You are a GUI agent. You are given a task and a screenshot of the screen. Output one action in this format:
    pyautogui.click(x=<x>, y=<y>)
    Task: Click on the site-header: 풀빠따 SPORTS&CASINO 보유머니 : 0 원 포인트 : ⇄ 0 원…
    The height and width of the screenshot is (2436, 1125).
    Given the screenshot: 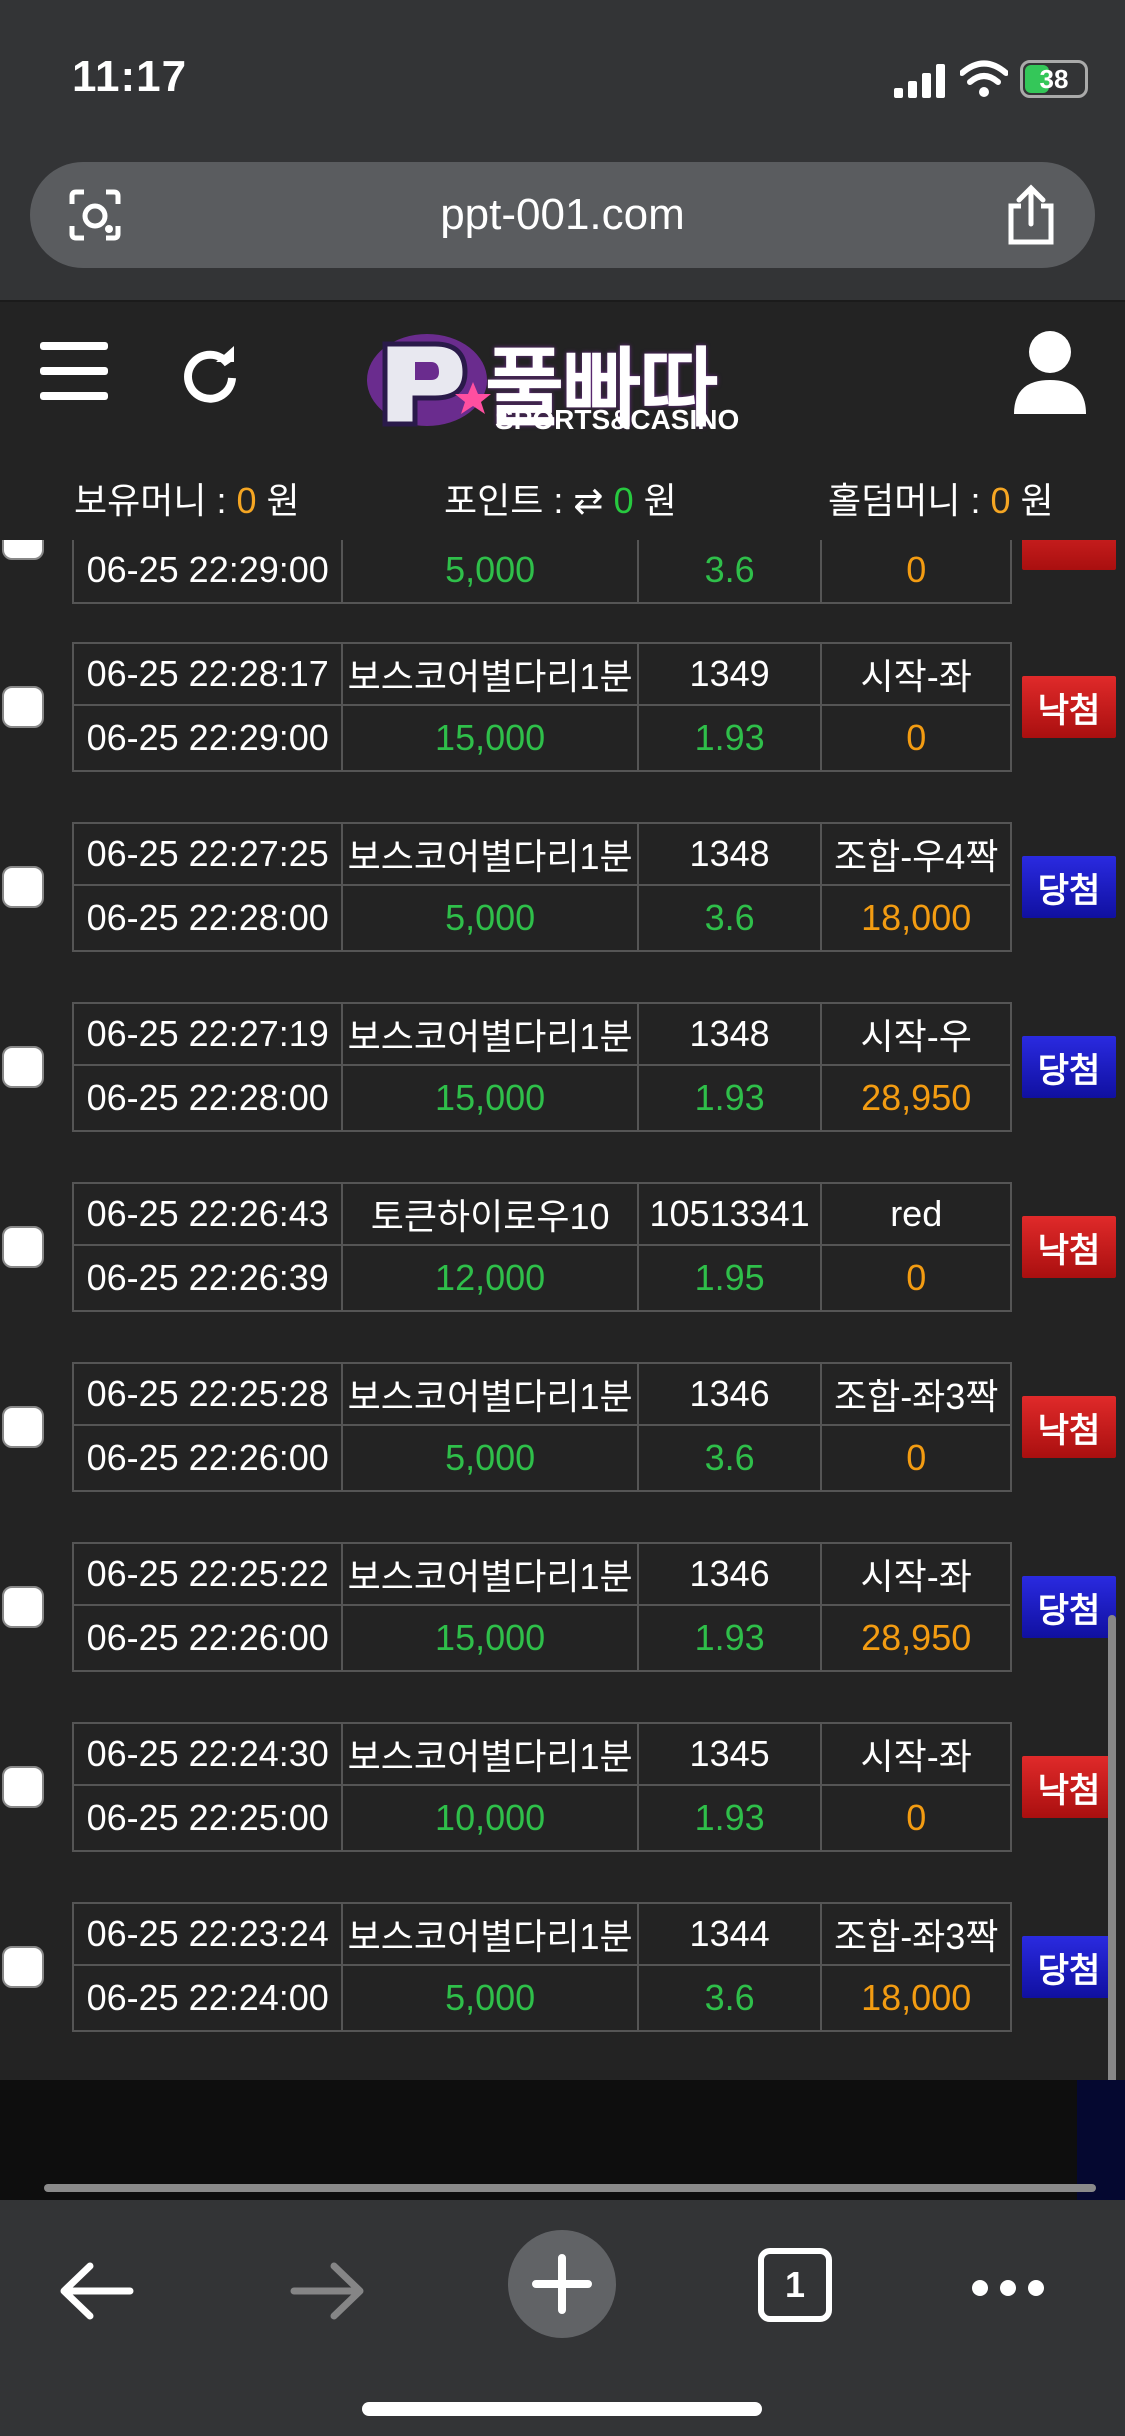 What is the action you would take?
    pyautogui.click(x=562, y=422)
    